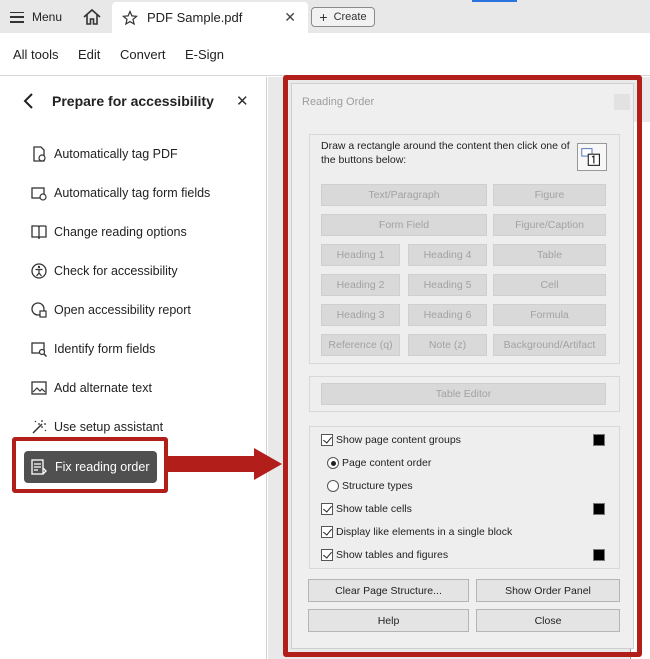 The height and width of the screenshot is (659, 650). Describe the element at coordinates (89, 54) in the screenshot. I see `menu-edit: Edit` at that location.